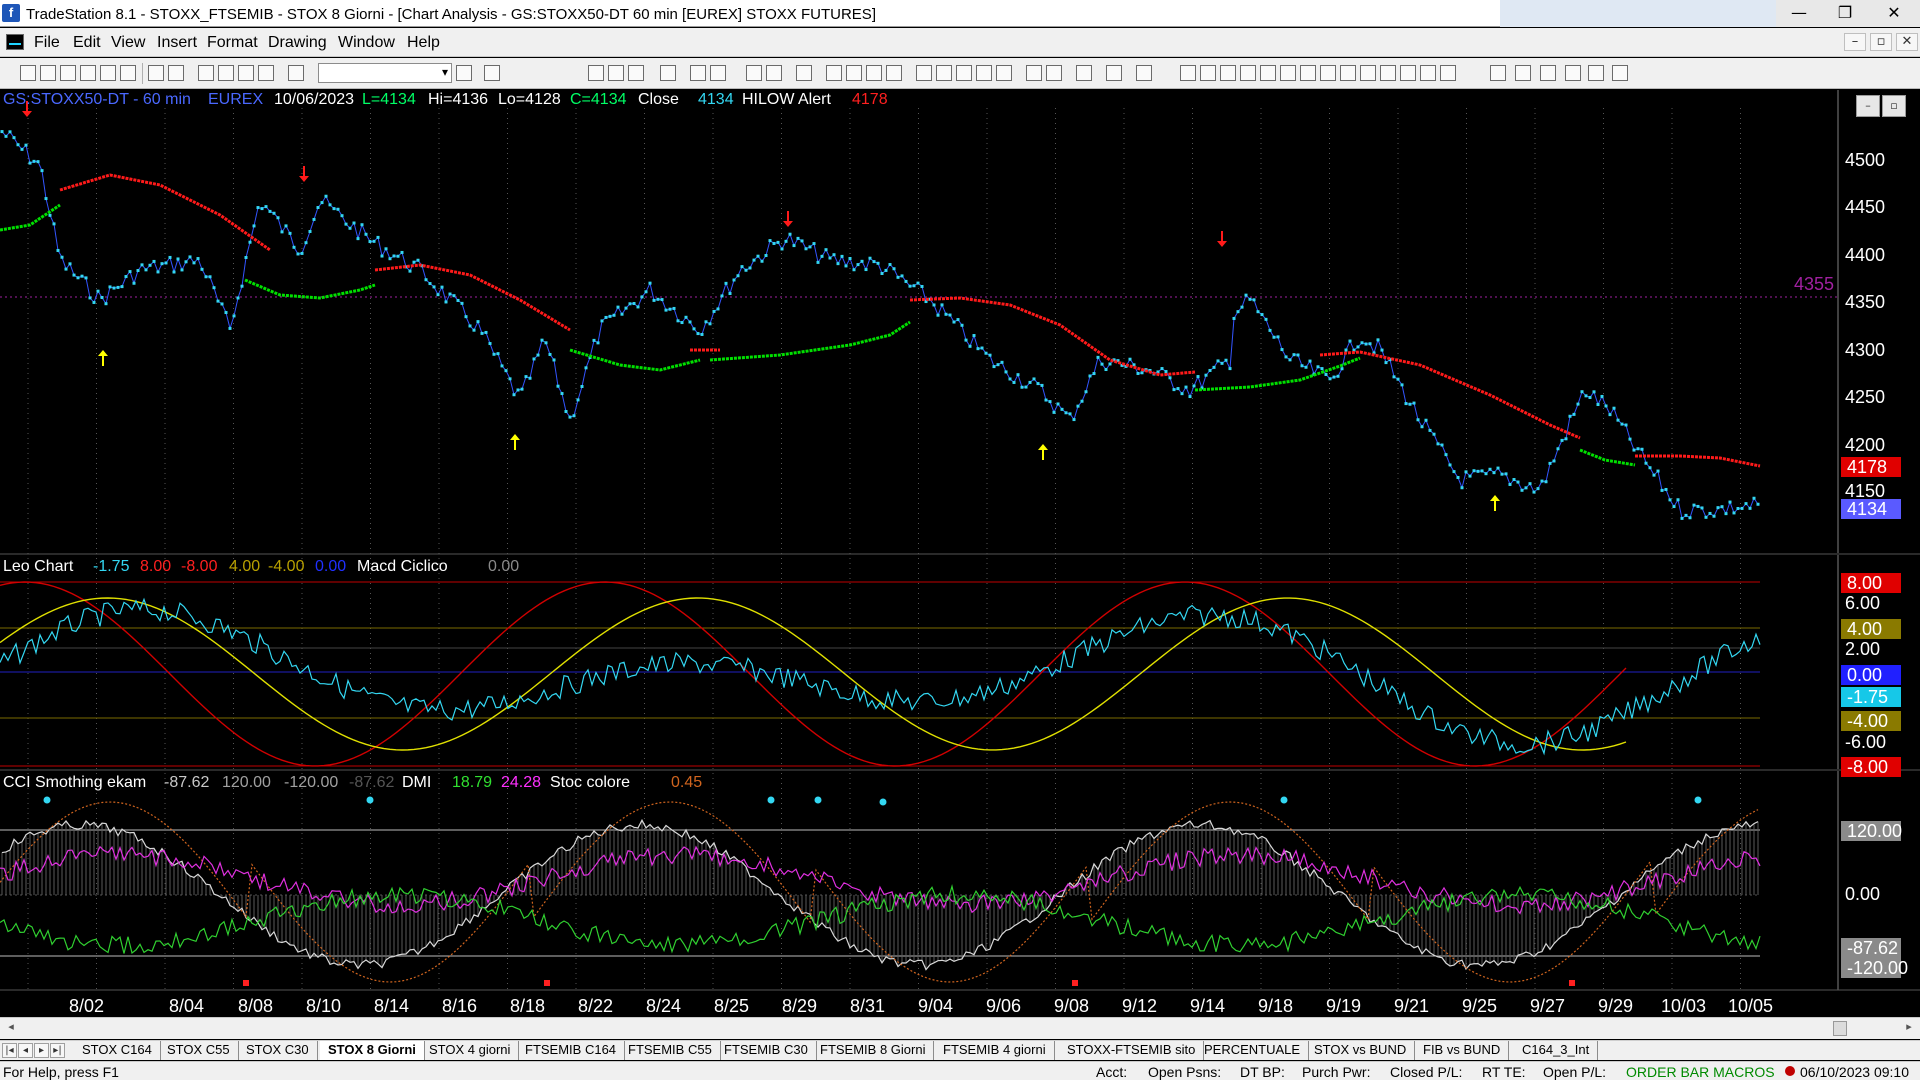 The height and width of the screenshot is (1080, 1920). I want to click on tab-stox-c30: STOX C30, so click(278, 1050).